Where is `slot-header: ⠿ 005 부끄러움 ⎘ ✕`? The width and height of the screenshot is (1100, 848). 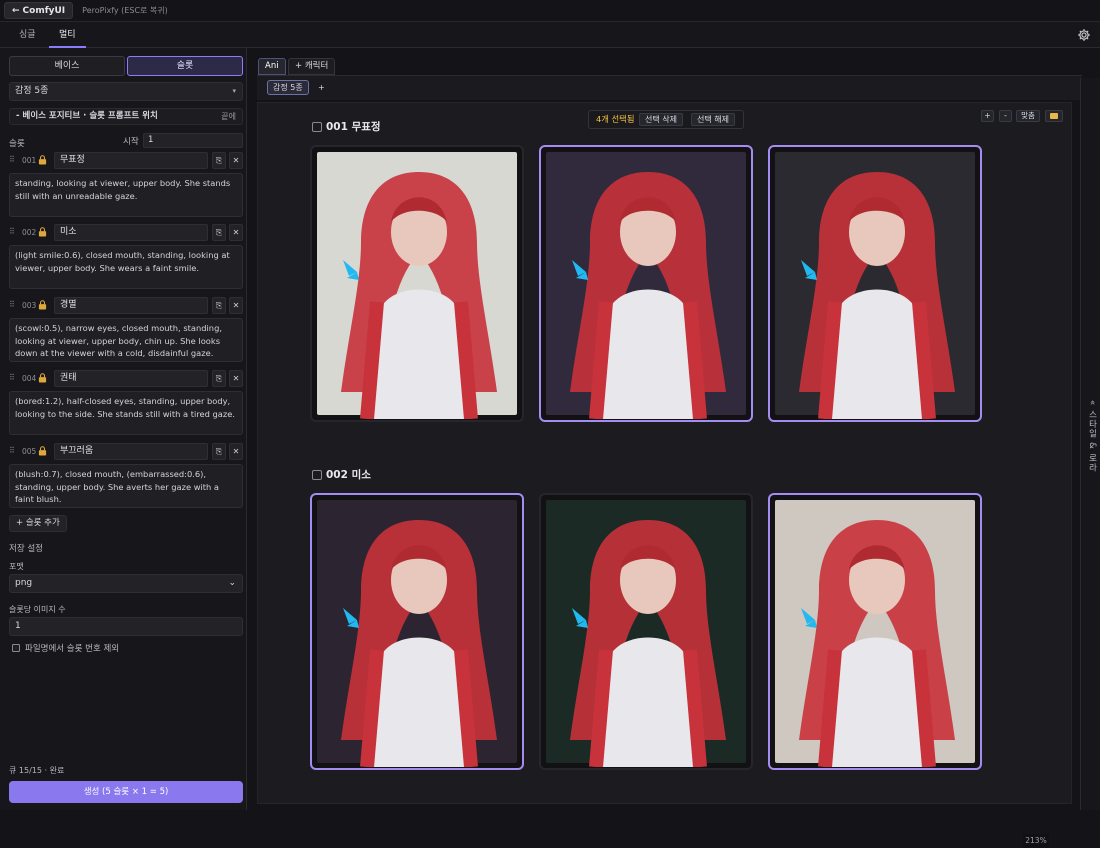
slot-header: ⠿ 005 부끄러움 ⎘ ✕ is located at coordinates (126, 451).